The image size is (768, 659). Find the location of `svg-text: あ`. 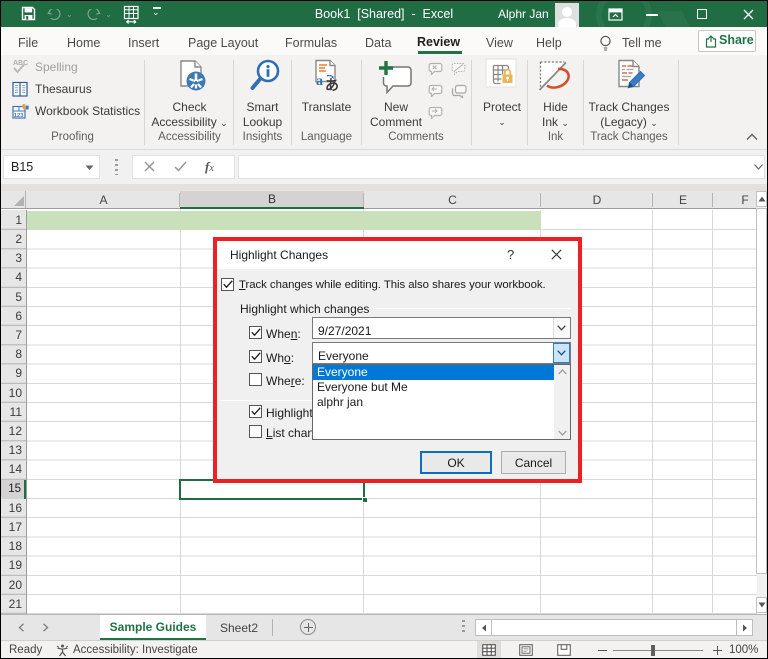

svg-text: あ is located at coordinates (332, 85).